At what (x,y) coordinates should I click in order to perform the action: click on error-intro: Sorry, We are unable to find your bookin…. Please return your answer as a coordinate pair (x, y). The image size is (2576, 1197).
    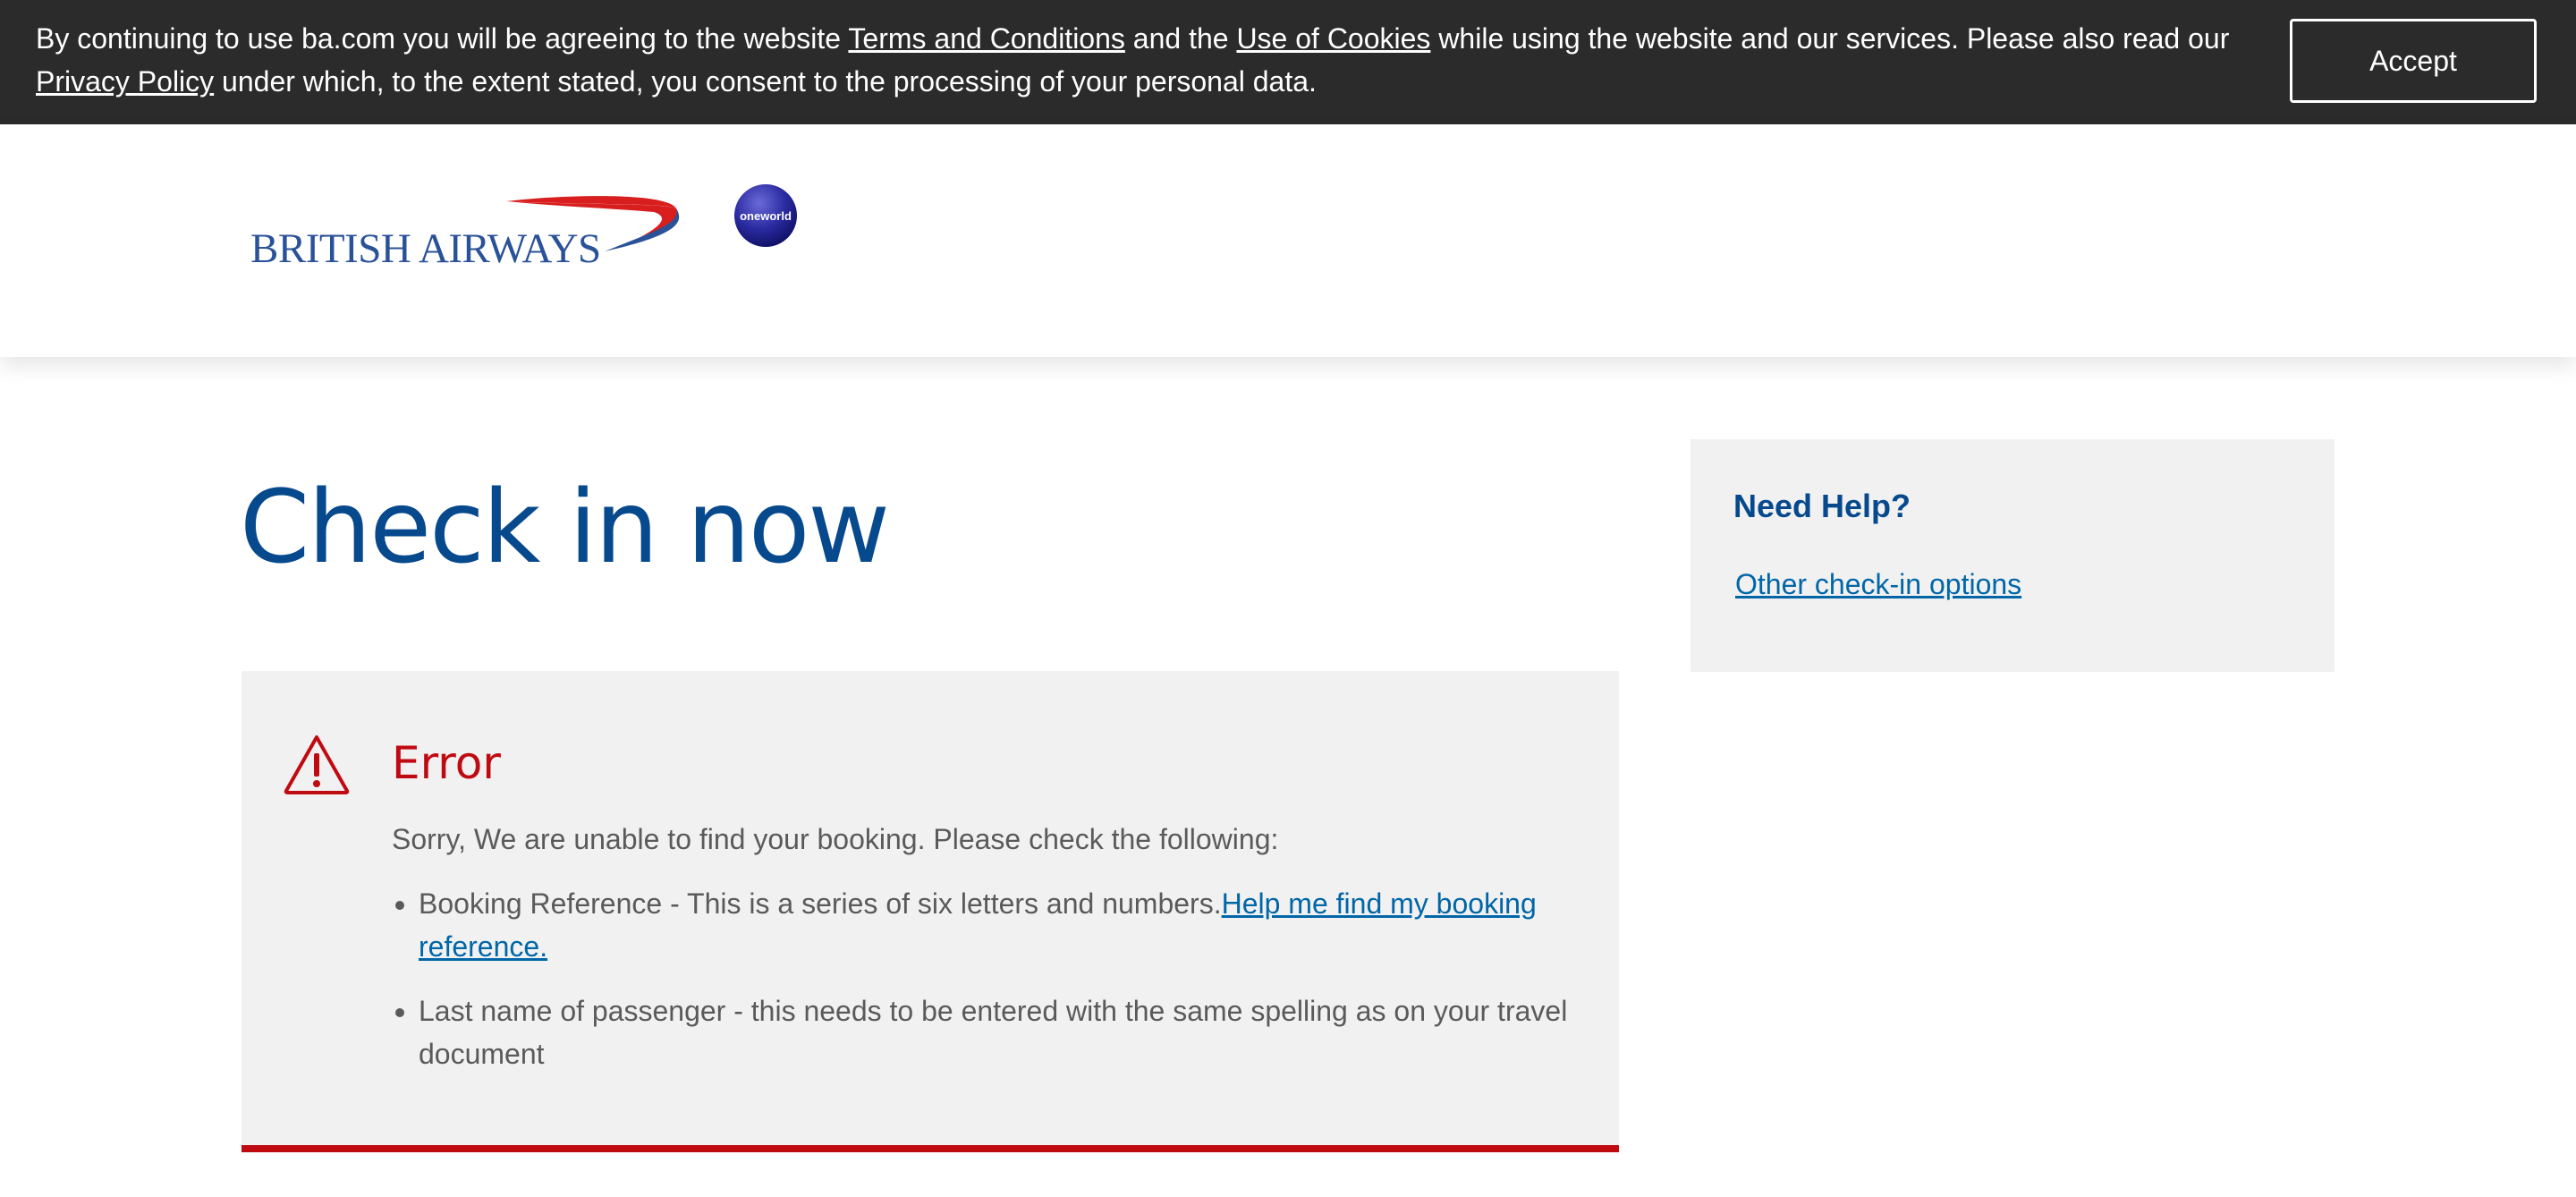
    Looking at the image, I should click on (835, 839).